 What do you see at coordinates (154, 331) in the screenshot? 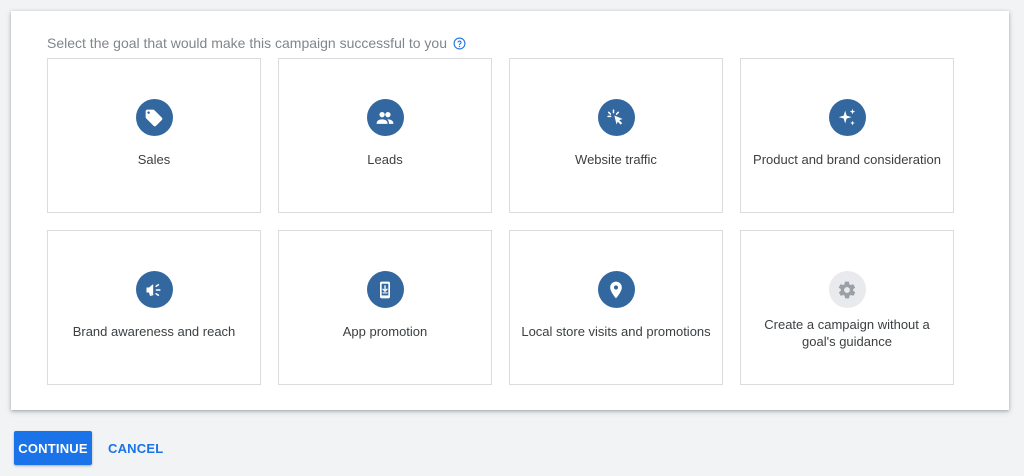
I see `goal-card-label: Brand awareness and reach` at bounding box center [154, 331].